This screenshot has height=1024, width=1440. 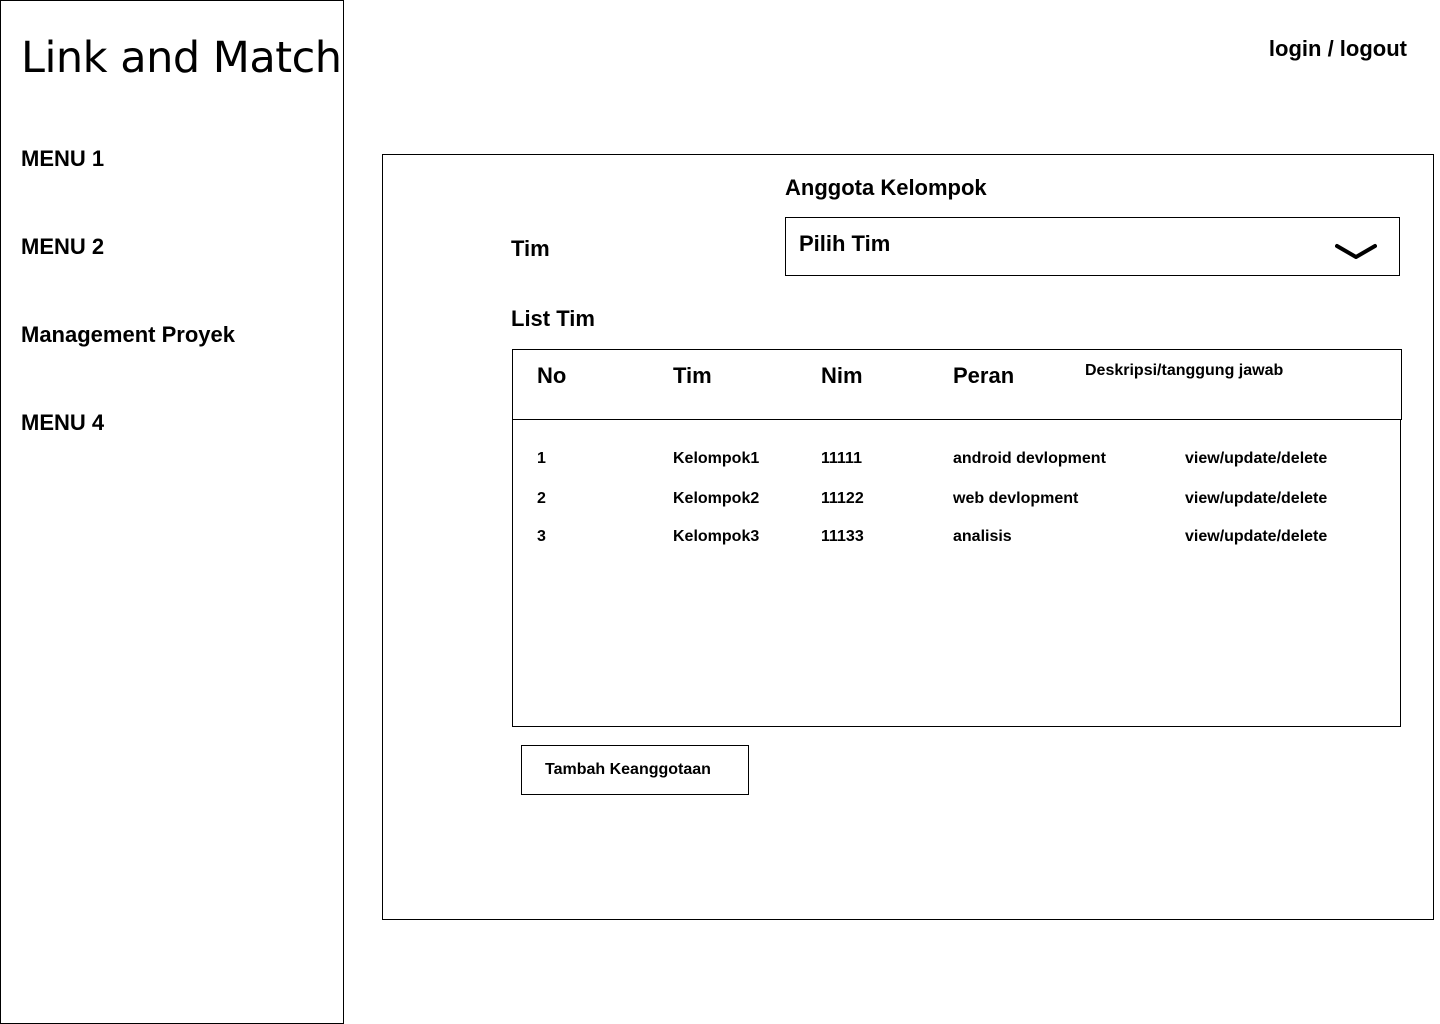 What do you see at coordinates (692, 375) in the screenshot?
I see `column-header-tim: Tim` at bounding box center [692, 375].